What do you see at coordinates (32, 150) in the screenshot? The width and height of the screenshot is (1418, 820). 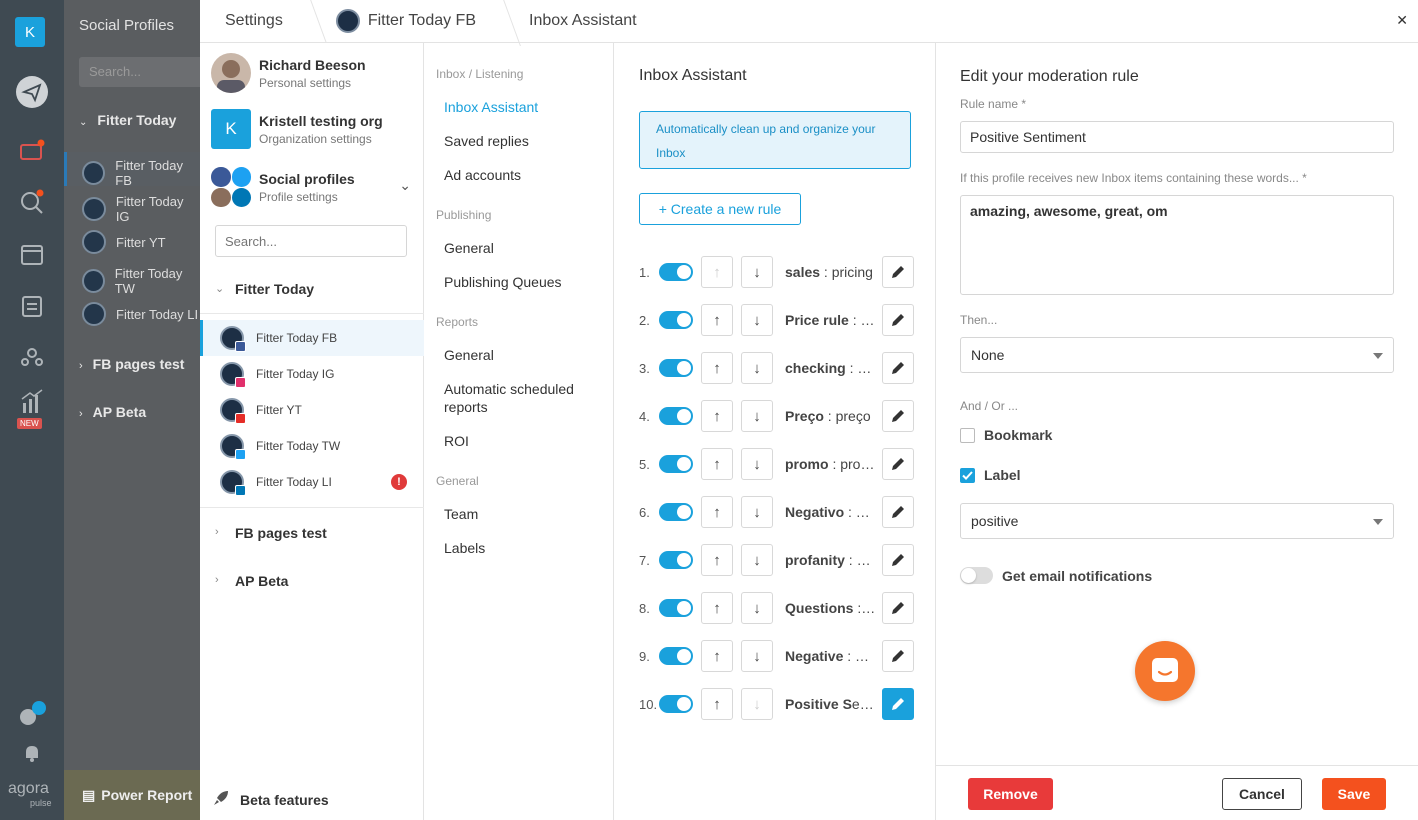 I see `inbox-icon` at bounding box center [32, 150].